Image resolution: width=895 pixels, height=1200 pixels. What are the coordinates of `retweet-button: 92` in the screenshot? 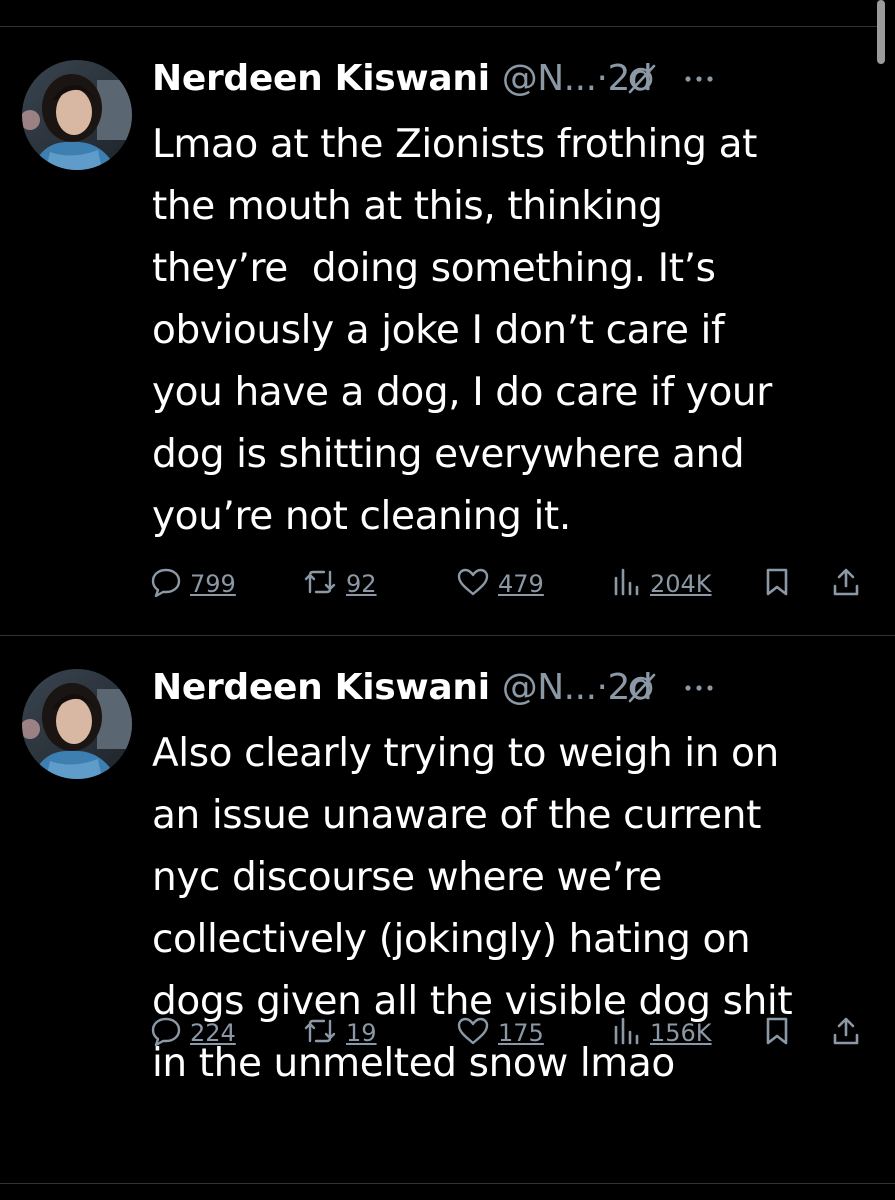 It's located at (339, 584).